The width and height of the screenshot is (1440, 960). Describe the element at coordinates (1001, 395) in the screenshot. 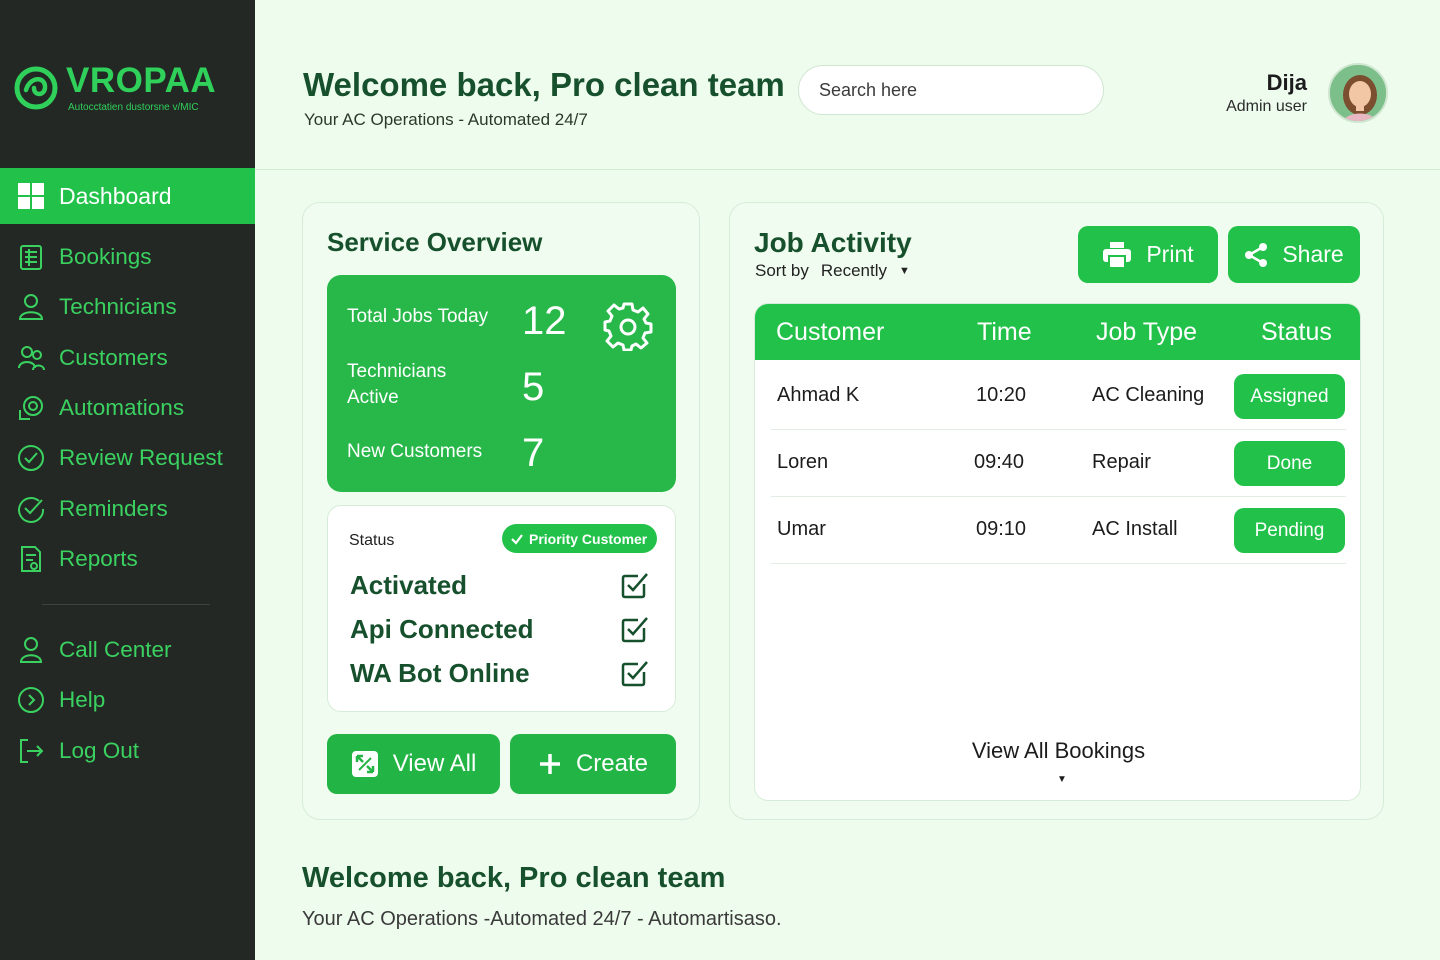

I see `cell-time: 10:20` at that location.